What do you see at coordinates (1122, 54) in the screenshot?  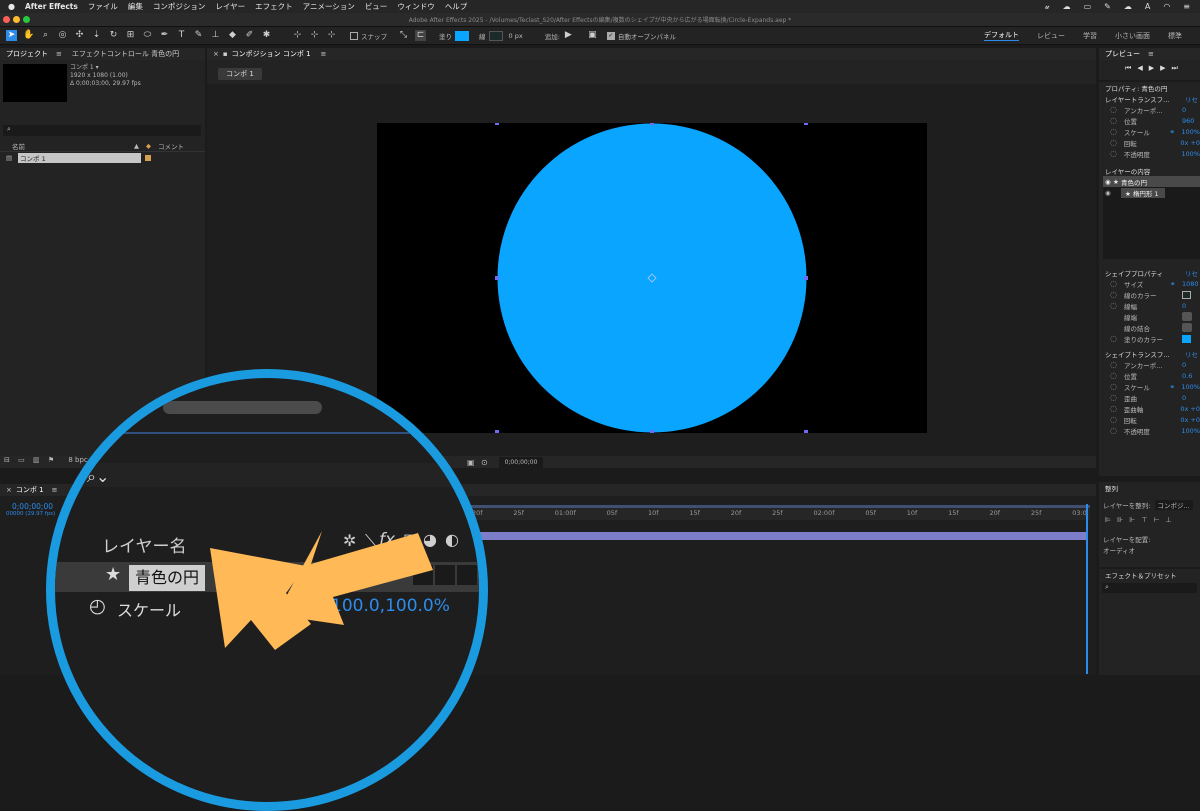 I see `preview-tab: プレビュー` at bounding box center [1122, 54].